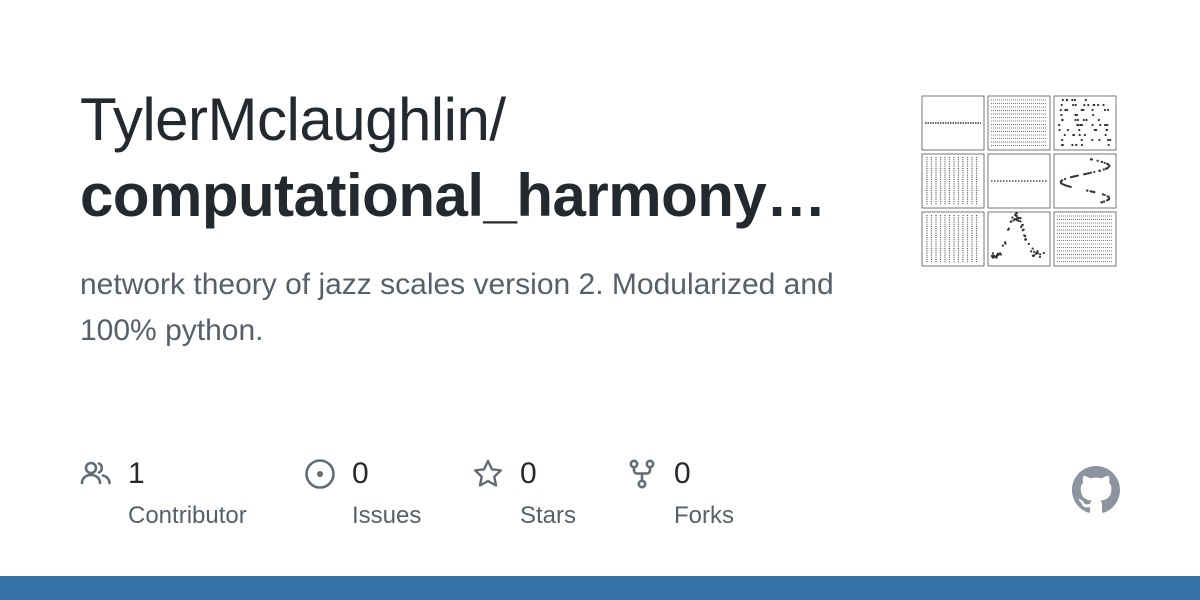  What do you see at coordinates (387, 515) in the screenshot?
I see `stat-label: Issues` at bounding box center [387, 515].